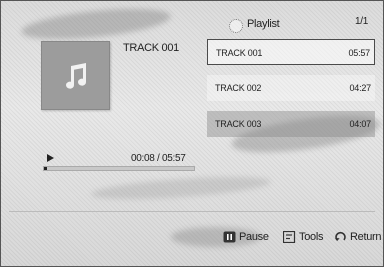 The width and height of the screenshot is (384, 267). I want to click on return-icon, so click(340, 236).